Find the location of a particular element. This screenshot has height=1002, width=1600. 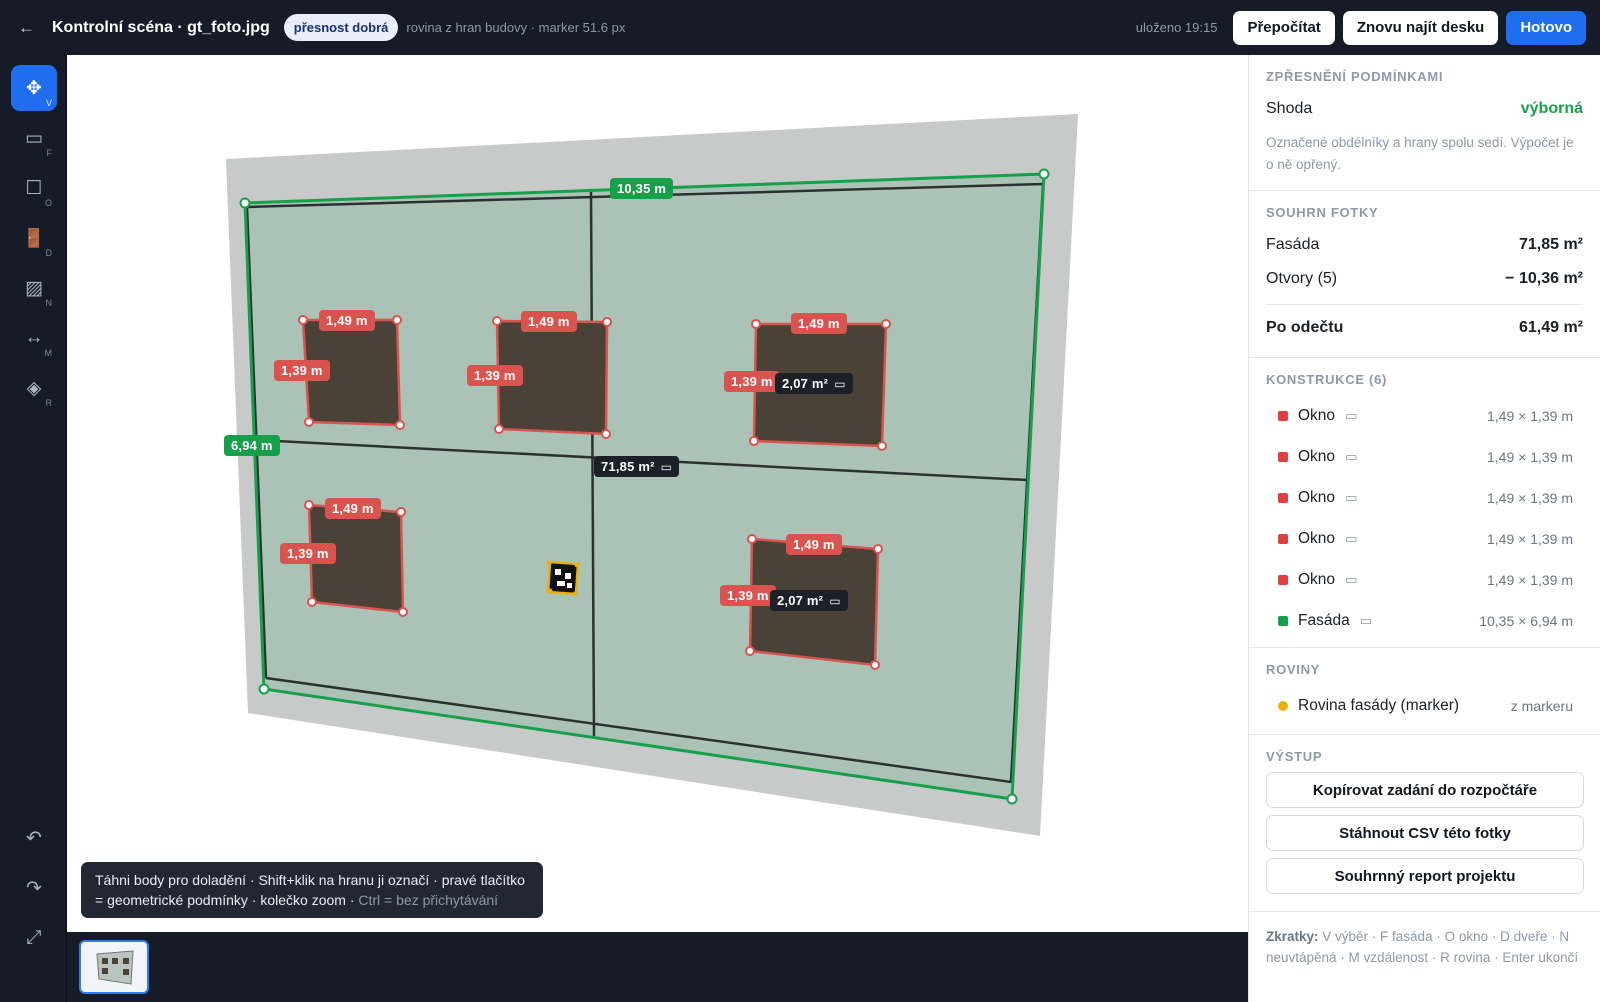

tool-window: ☐ O is located at coordinates (34, 188).